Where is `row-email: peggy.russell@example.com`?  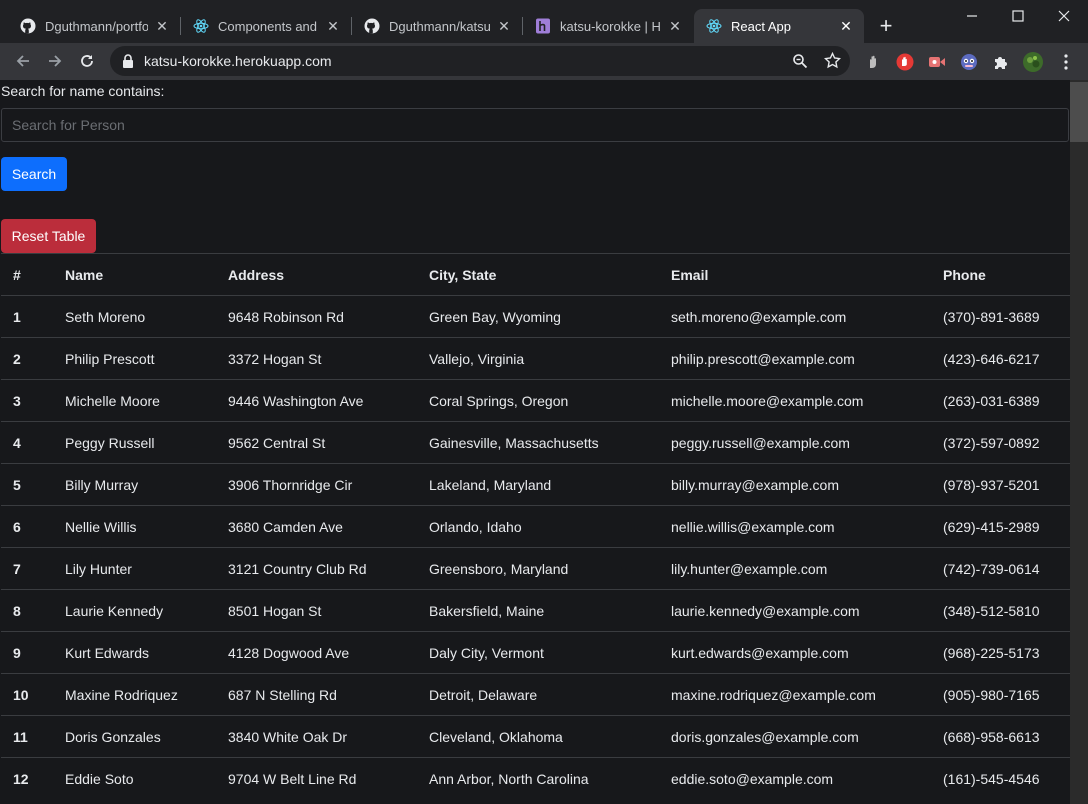 row-email: peggy.russell@example.com is located at coordinates (795, 442).